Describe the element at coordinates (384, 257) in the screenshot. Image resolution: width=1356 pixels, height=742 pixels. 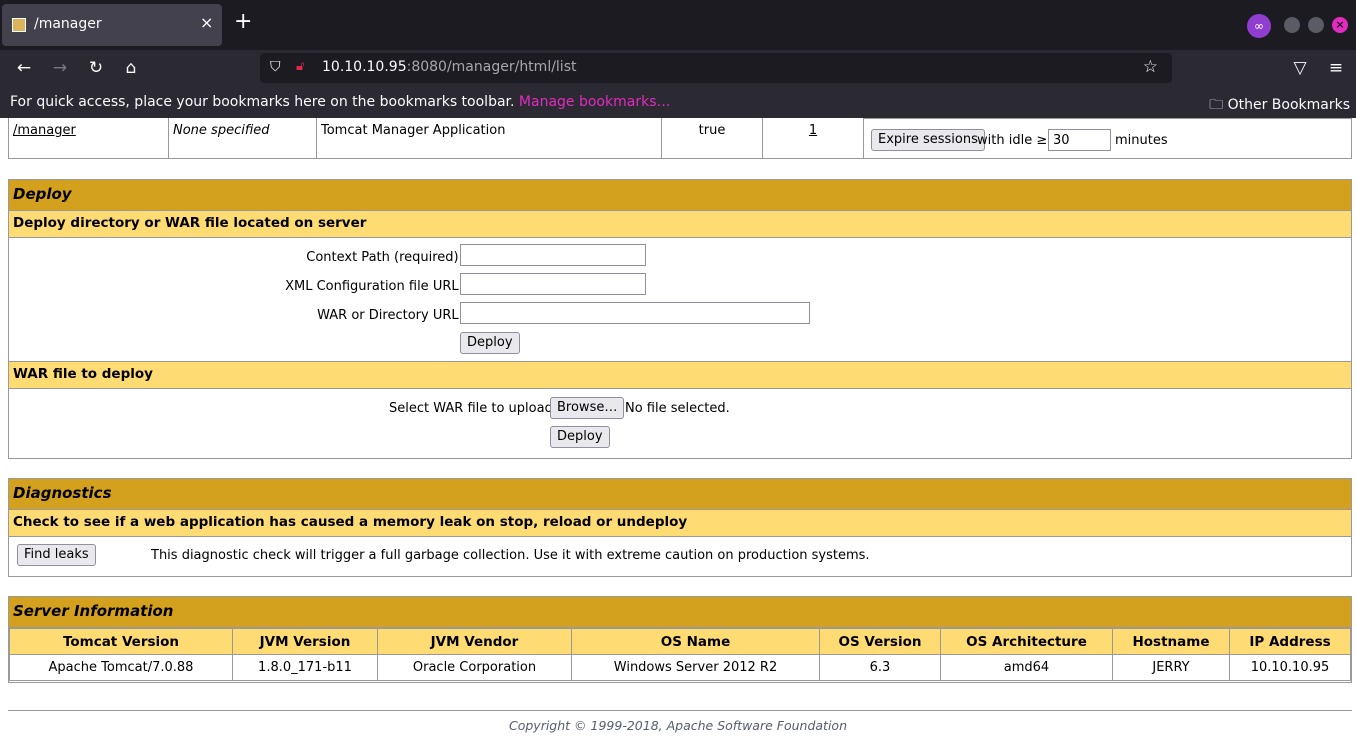
I see `context-path-label: Context Path (required):` at that location.